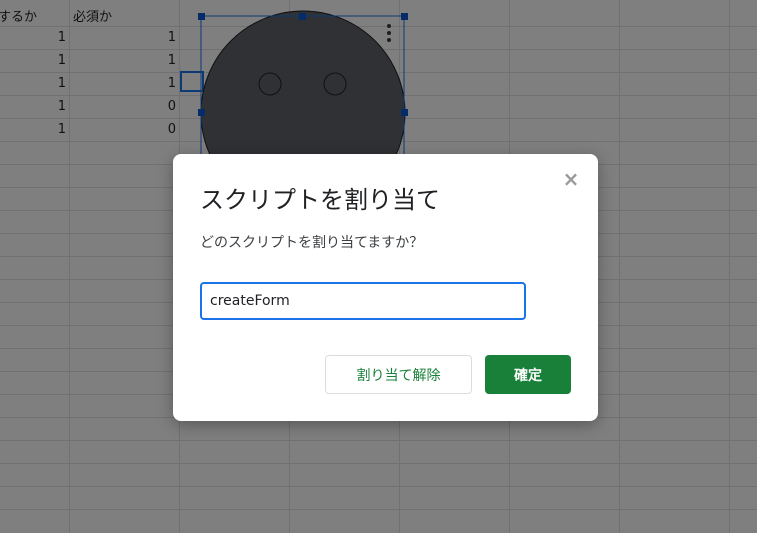 The width and height of the screenshot is (757, 533). Describe the element at coordinates (398, 374) in the screenshot. I see `unassign-button: 割り当て解除` at that location.